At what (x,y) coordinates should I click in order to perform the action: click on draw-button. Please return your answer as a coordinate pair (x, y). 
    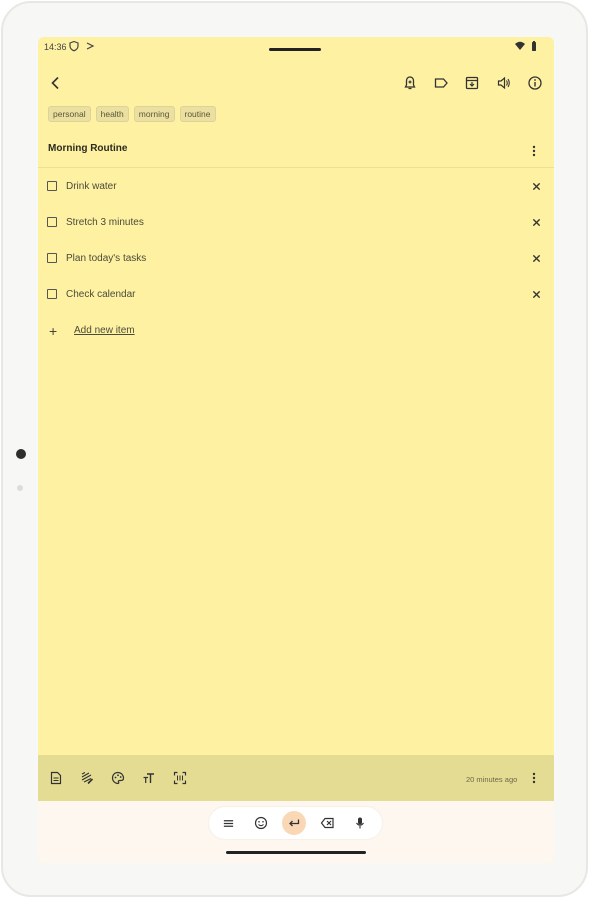
    Looking at the image, I should click on (87, 778).